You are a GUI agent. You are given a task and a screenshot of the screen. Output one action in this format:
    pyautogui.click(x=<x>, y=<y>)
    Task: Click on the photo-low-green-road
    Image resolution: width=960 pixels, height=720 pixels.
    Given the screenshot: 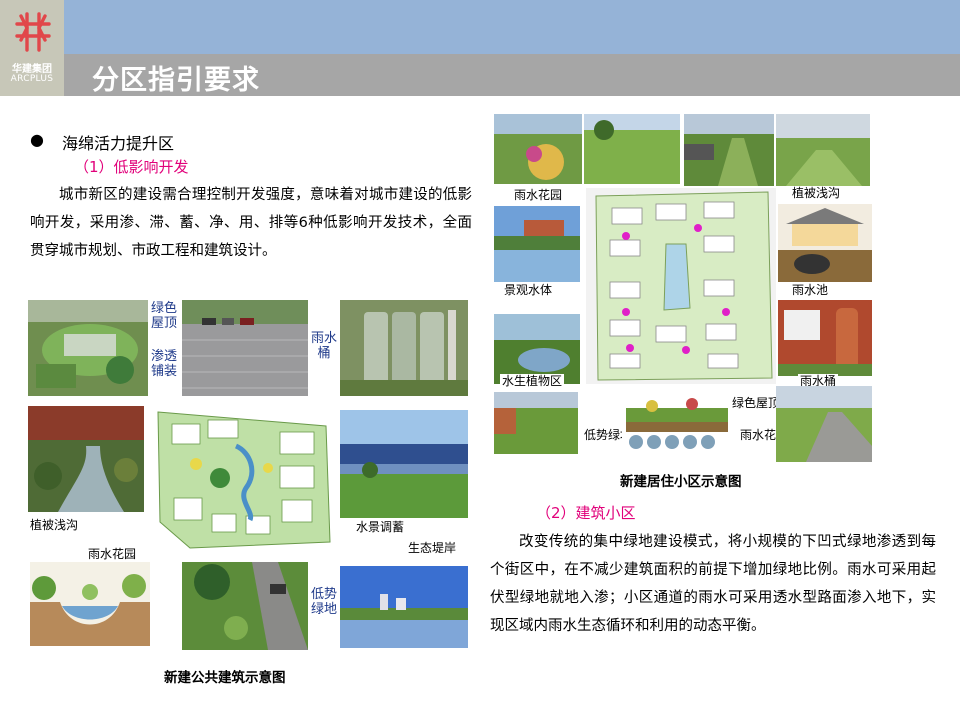 What is the action you would take?
    pyautogui.click(x=245, y=606)
    